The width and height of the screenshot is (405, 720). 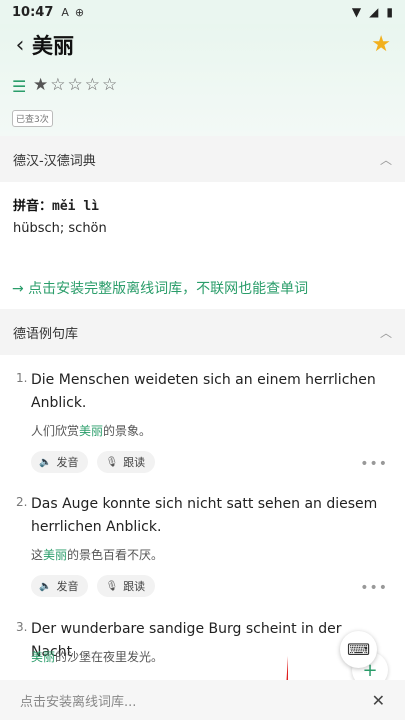 What do you see at coordinates (65, 12) in the screenshot?
I see `notification-a-icon: A` at bounding box center [65, 12].